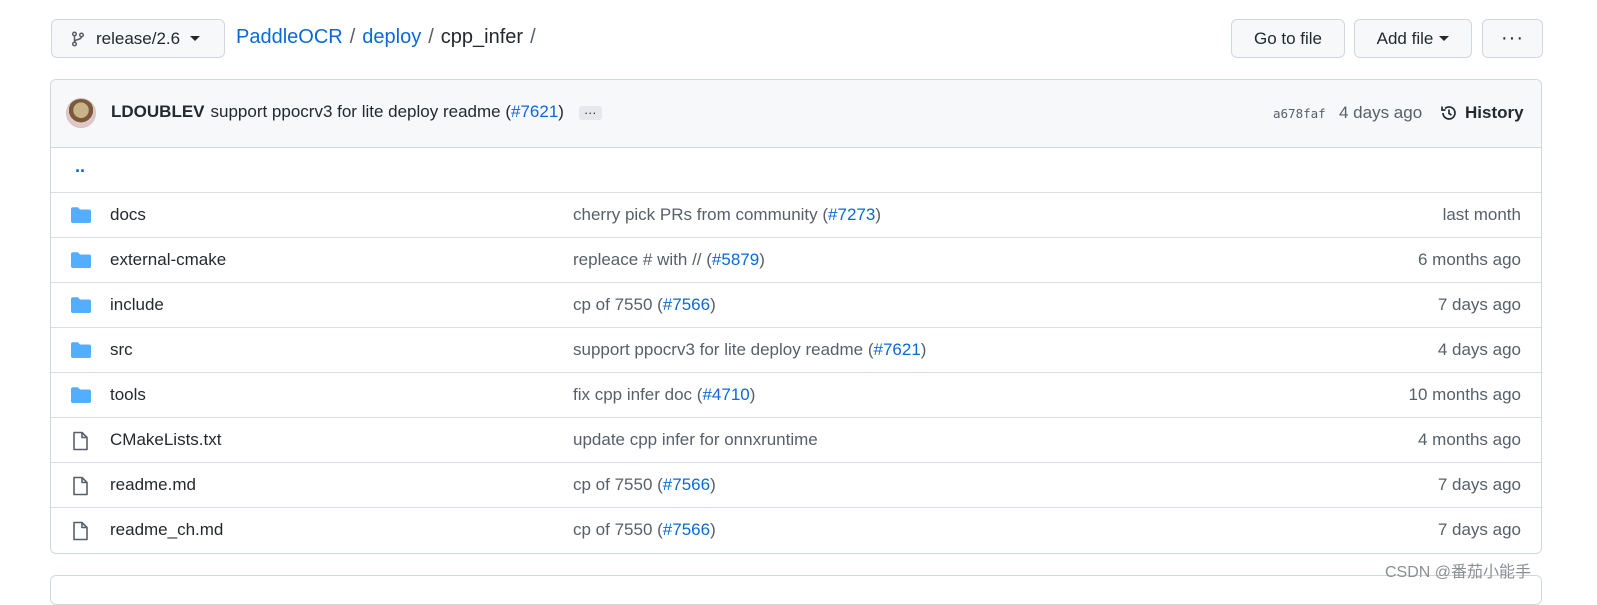 The height and width of the screenshot is (605, 1597). Describe the element at coordinates (81, 113) in the screenshot. I see `avatar` at that location.